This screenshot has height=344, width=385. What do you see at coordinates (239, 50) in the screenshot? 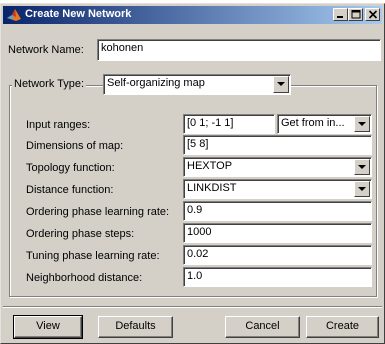
I see `network-name-input: kohonen` at bounding box center [239, 50].